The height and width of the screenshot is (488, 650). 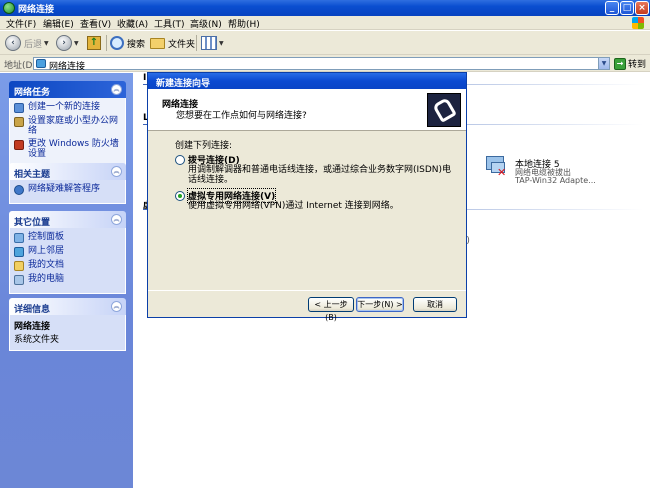 I want to click on place-my-computer: 我的电脑, so click(x=67, y=279).